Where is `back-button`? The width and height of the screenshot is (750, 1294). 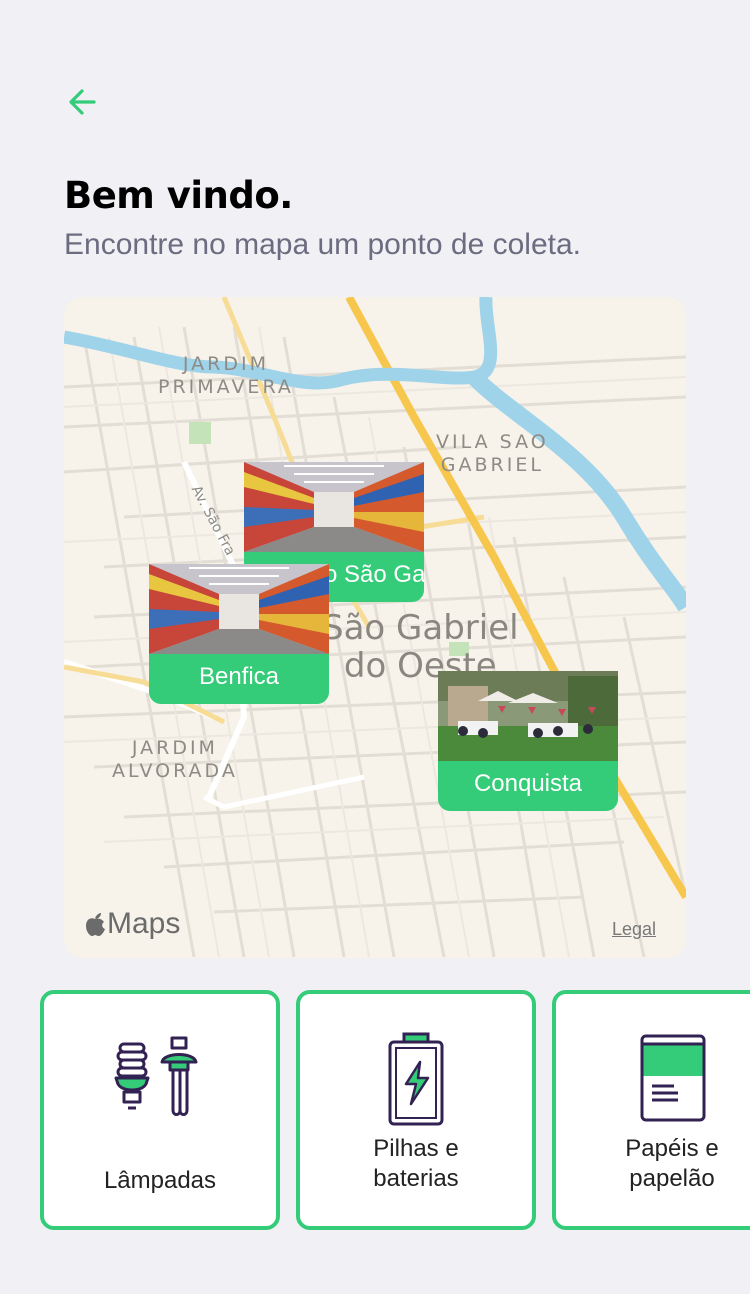
back-button is located at coordinates (84, 102).